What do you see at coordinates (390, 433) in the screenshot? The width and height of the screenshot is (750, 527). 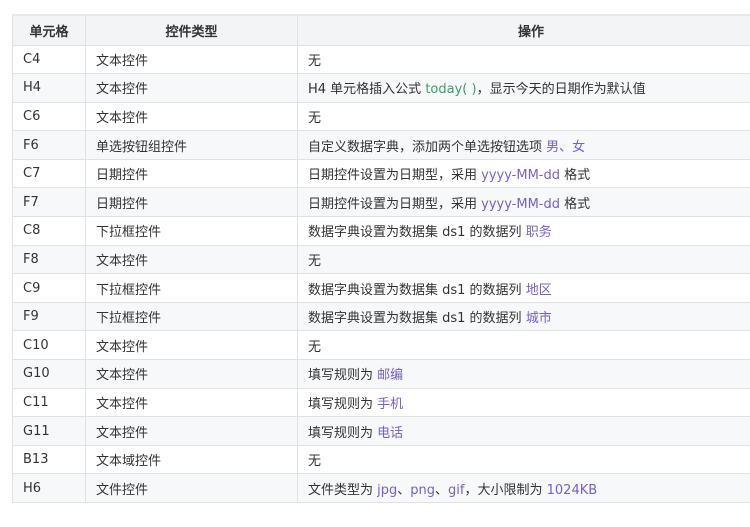 I see `highlight-text: 电话` at bounding box center [390, 433].